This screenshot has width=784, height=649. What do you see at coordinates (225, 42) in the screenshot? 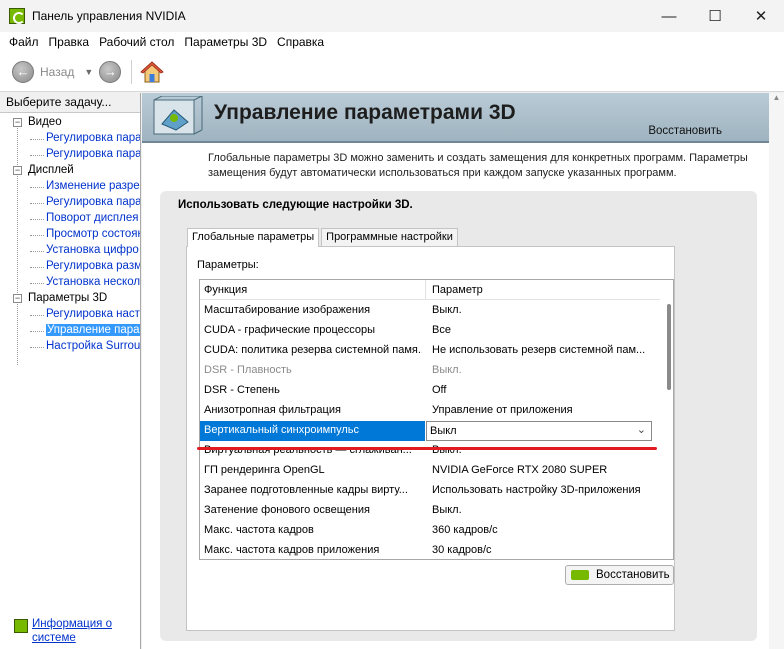
I see `menu-3d-settings: Параметры 3D` at bounding box center [225, 42].